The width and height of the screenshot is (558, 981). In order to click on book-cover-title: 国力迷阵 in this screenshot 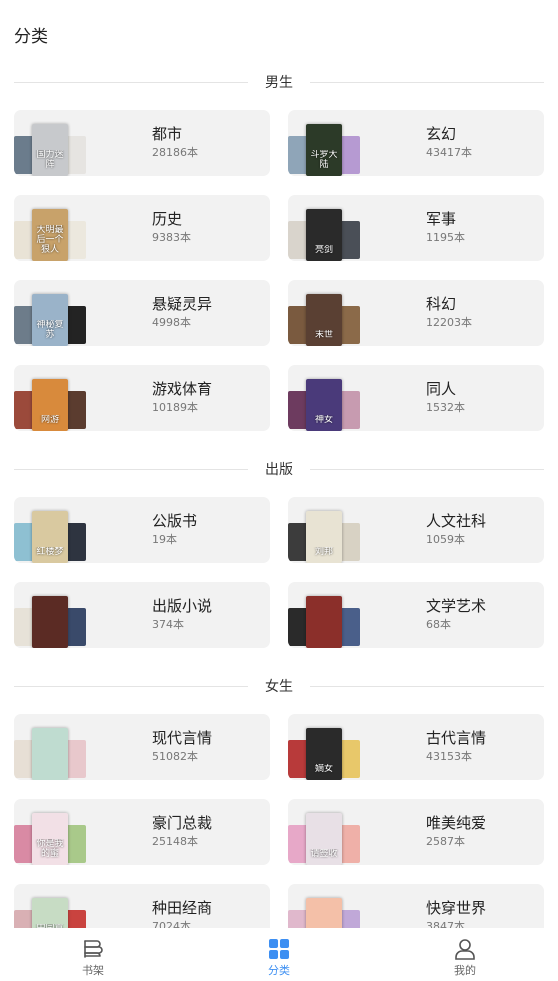, I will do `click(50, 160)`.